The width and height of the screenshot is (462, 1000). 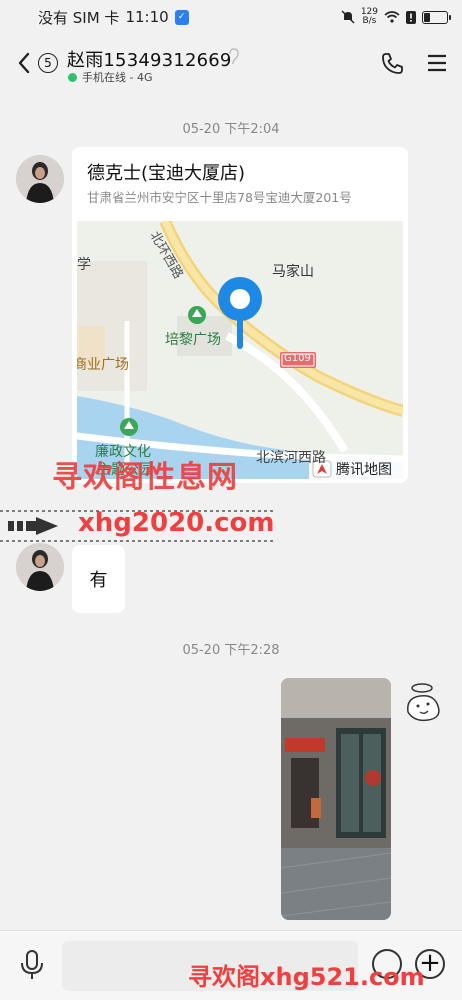 I want to click on location-address: 甘肃省兰州市安宁区十里店78号宝迪大厦201号, so click(x=219, y=197).